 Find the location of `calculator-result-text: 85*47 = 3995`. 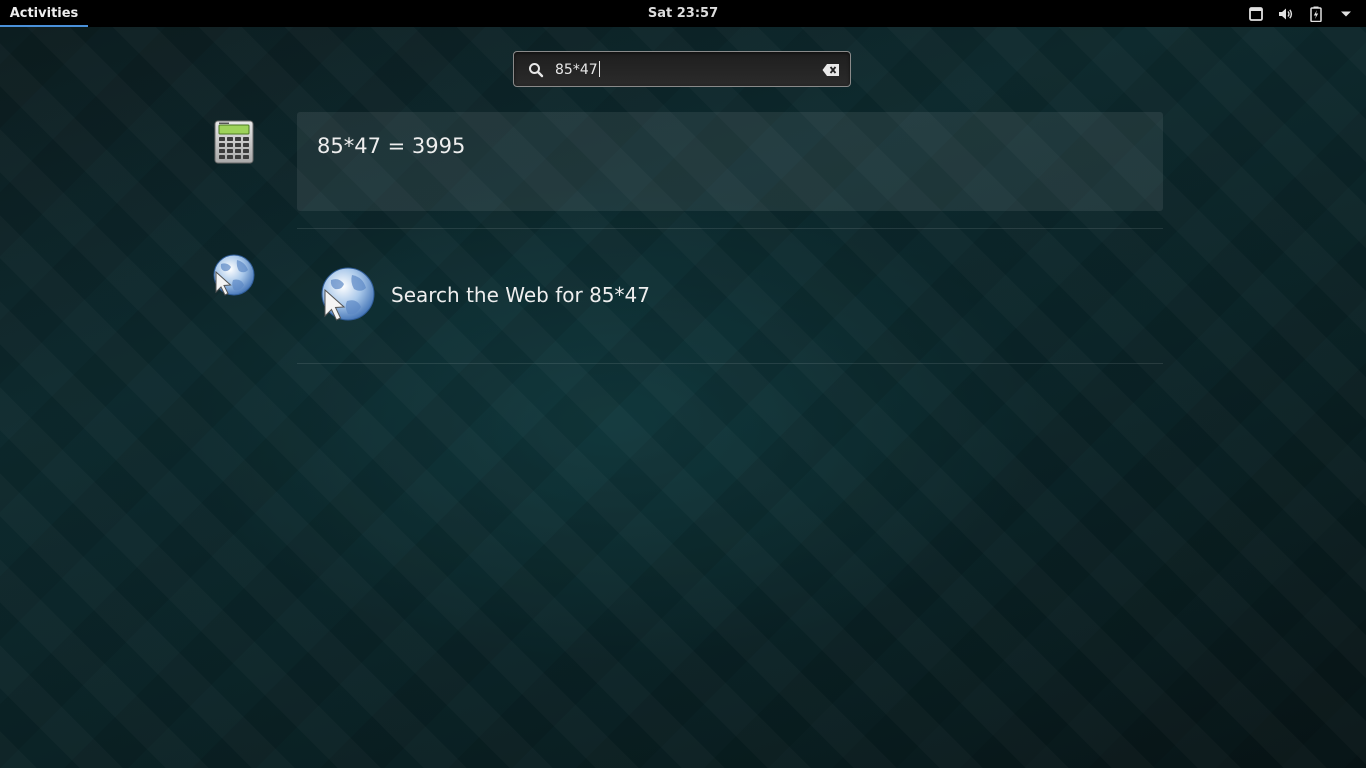

calculator-result-text: 85*47 = 3995 is located at coordinates (391, 146).